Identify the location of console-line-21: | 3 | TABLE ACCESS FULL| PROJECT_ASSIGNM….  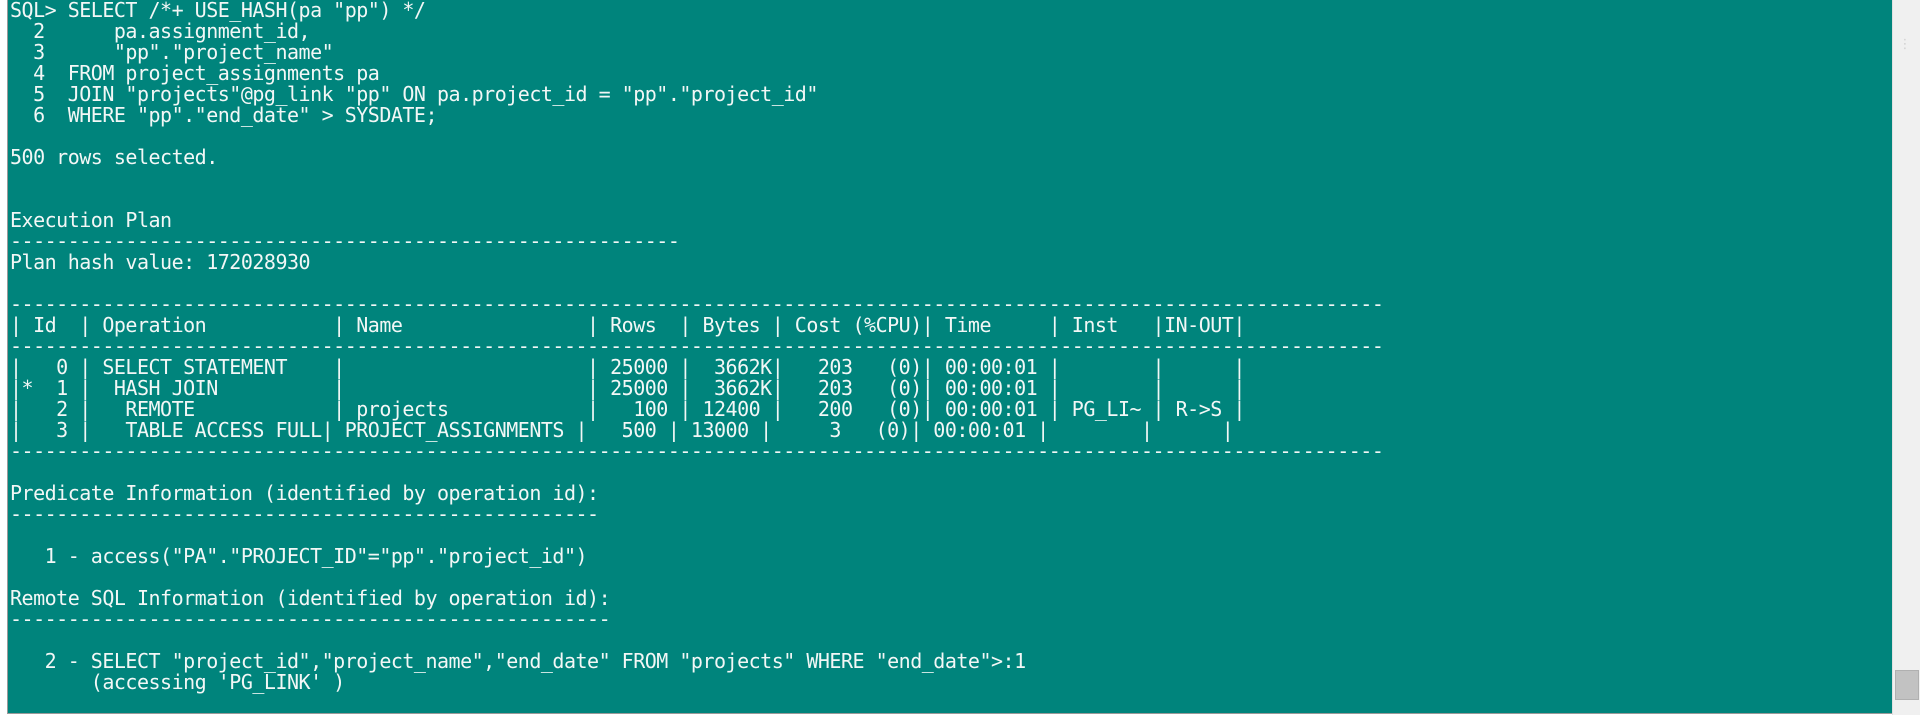
(622, 430).